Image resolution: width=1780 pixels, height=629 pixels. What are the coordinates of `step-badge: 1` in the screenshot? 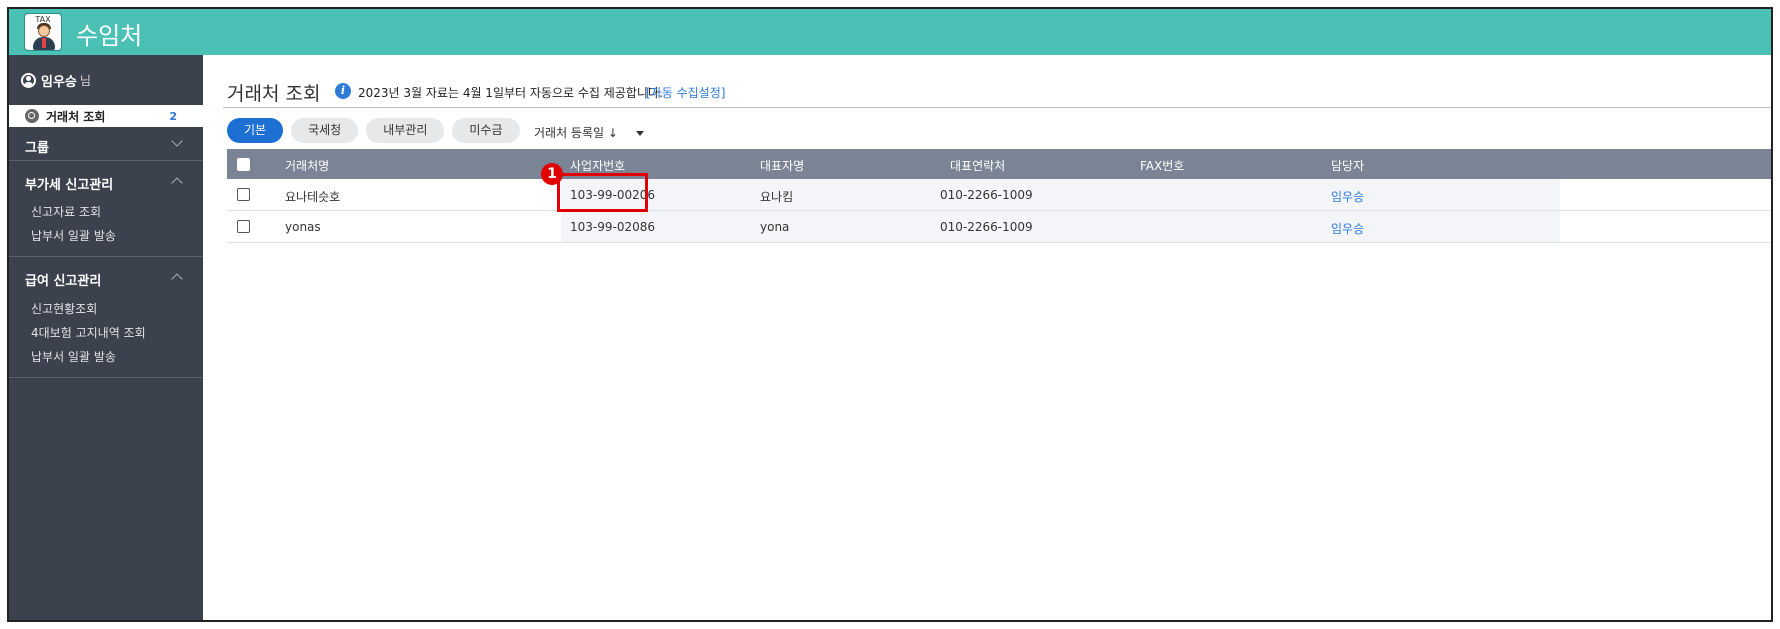 It's located at (552, 174).